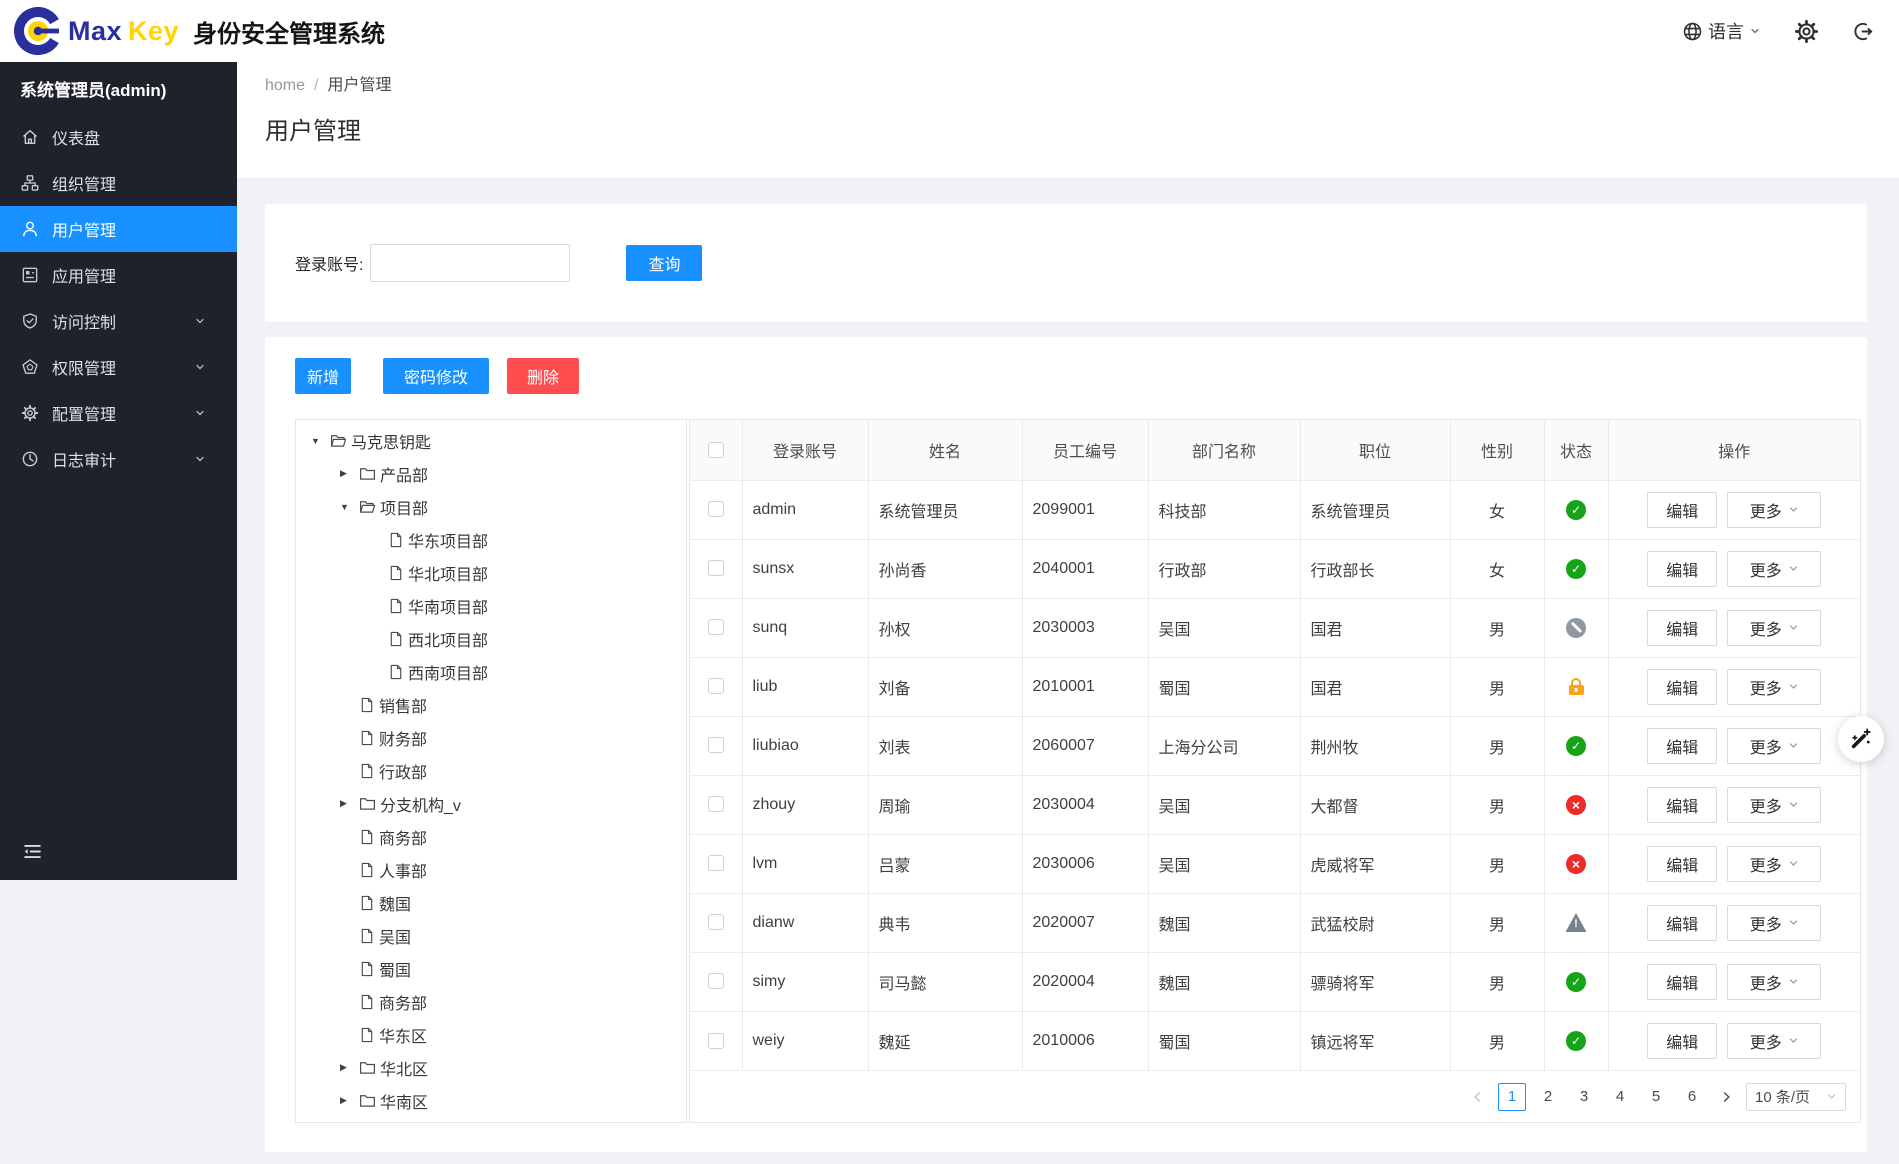  What do you see at coordinates (448, 575) in the screenshot?
I see `tree-item-label: 华北项目部` at bounding box center [448, 575].